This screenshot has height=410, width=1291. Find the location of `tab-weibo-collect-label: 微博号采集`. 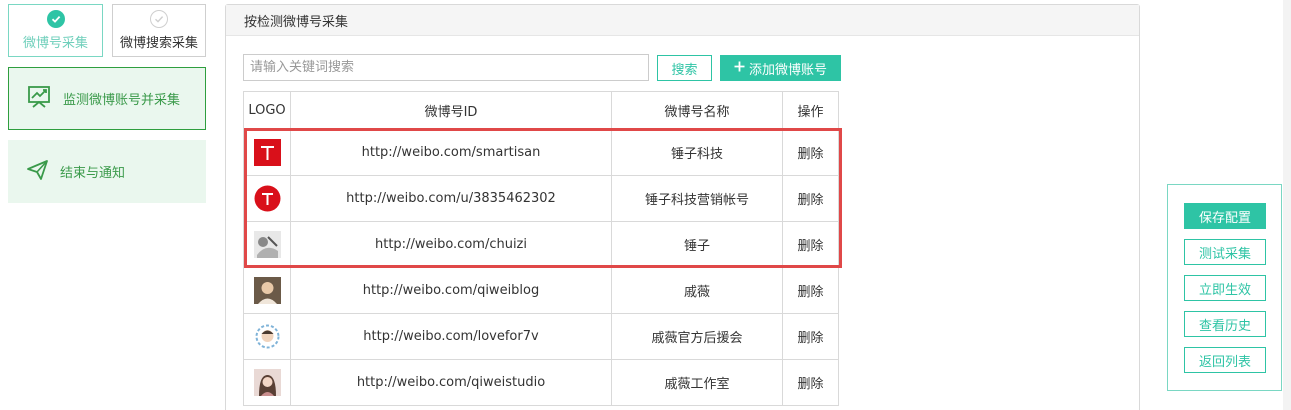

tab-weibo-collect-label: 微博号采集 is located at coordinates (55, 43).